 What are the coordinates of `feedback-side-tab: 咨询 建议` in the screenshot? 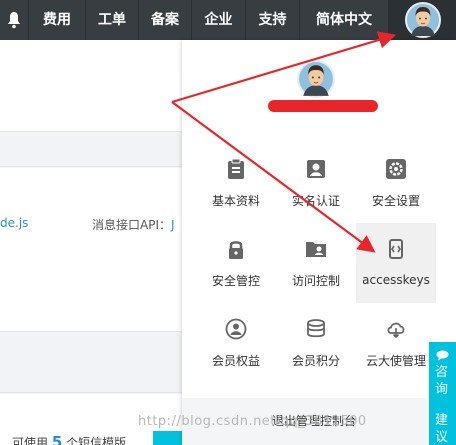 It's located at (442, 393).